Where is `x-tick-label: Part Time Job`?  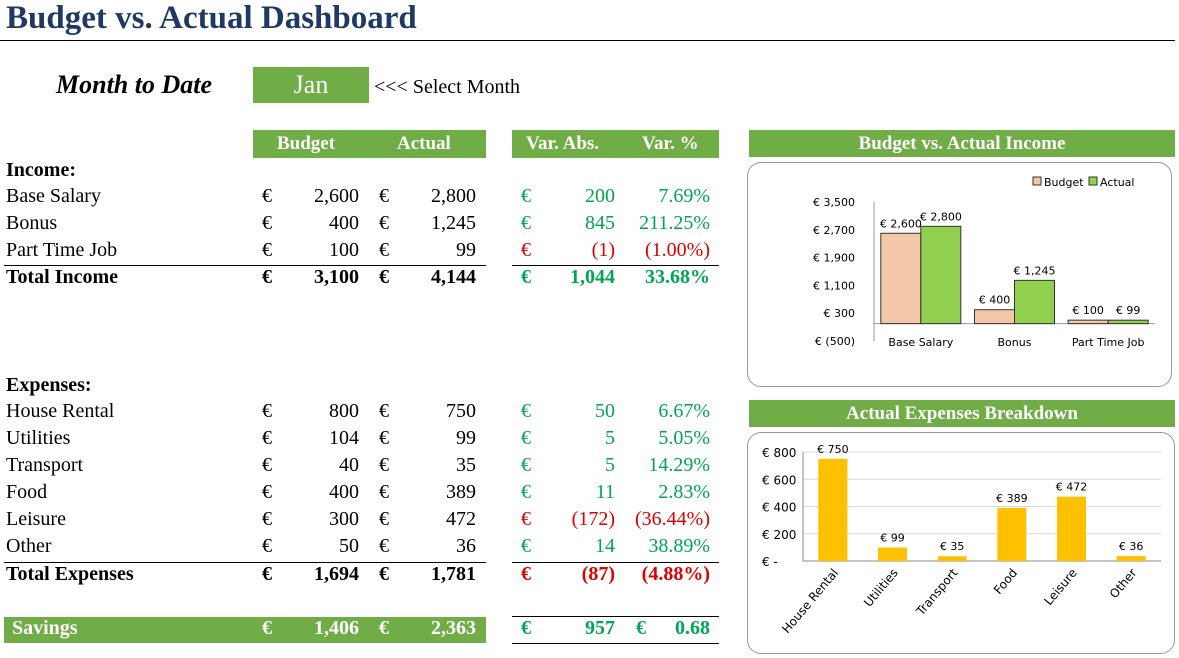 x-tick-label: Part Time Job is located at coordinates (1108, 342).